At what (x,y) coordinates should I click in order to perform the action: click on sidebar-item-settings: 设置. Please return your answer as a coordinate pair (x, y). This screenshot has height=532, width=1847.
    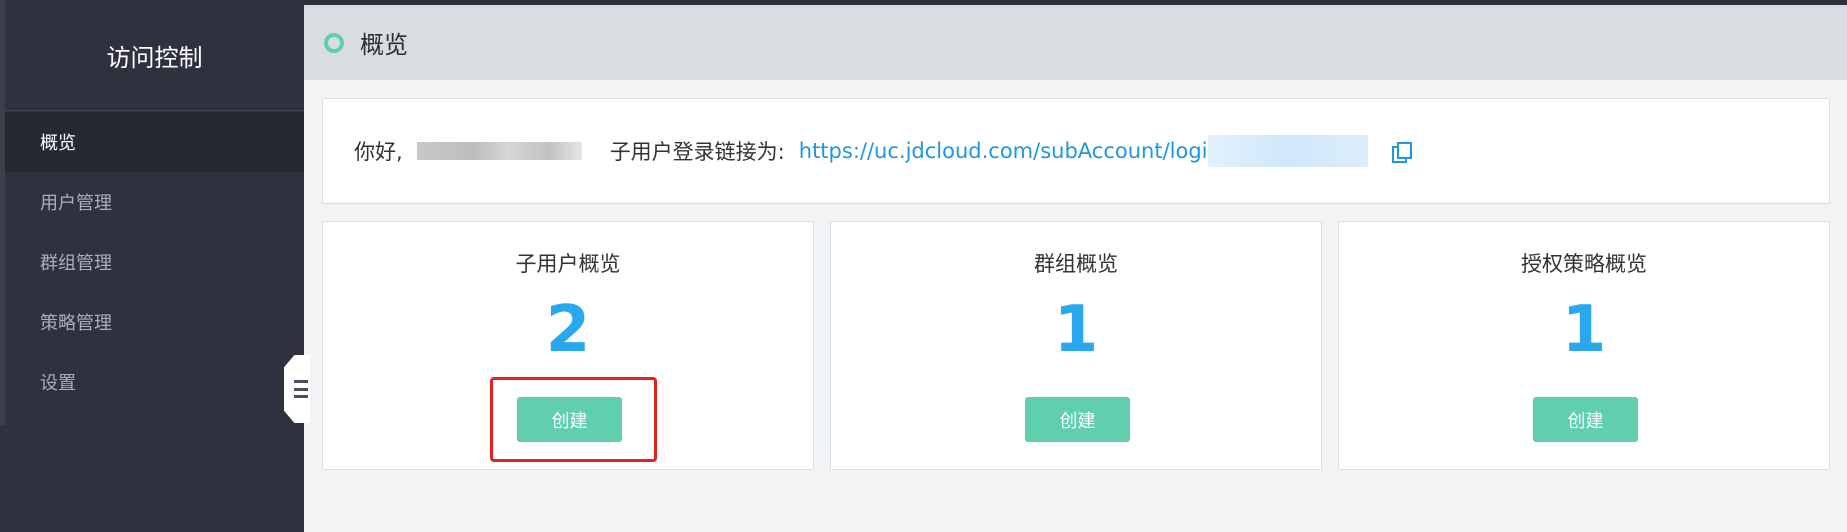
    Looking at the image, I should click on (154, 382).